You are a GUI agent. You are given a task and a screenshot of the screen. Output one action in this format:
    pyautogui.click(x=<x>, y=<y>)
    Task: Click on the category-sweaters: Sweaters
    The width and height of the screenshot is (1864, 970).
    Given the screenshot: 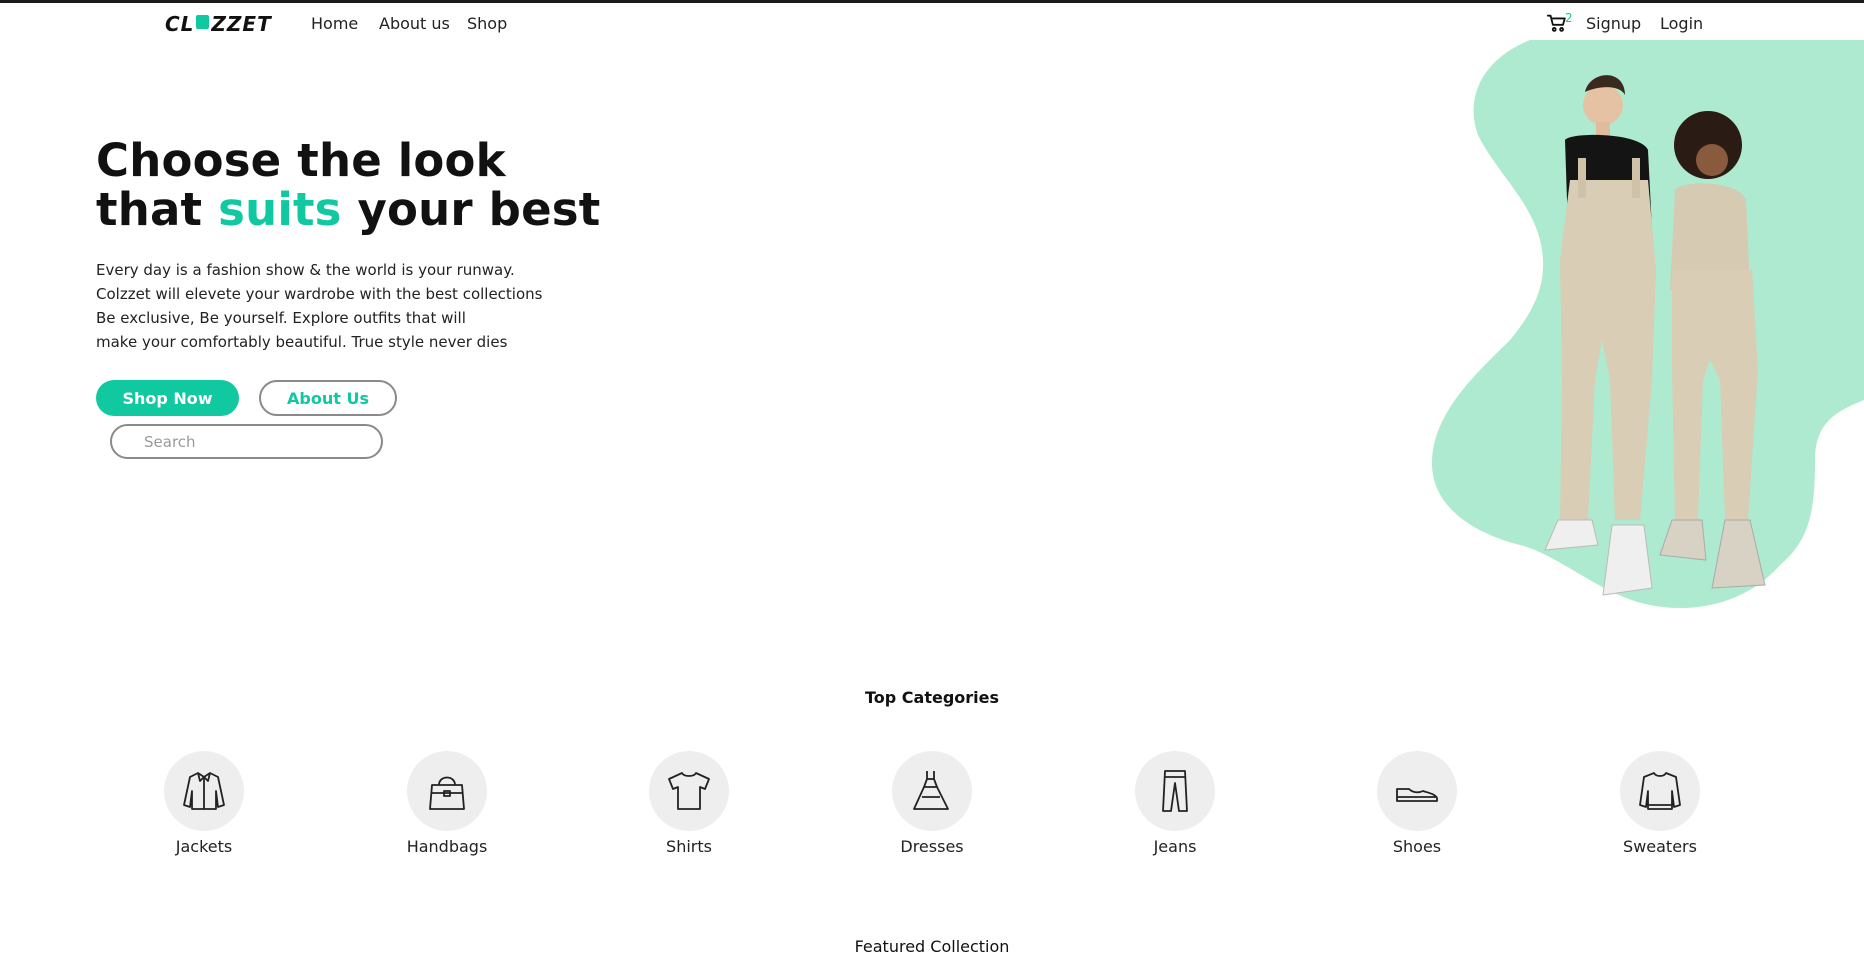 What is the action you would take?
    pyautogui.click(x=1660, y=803)
    